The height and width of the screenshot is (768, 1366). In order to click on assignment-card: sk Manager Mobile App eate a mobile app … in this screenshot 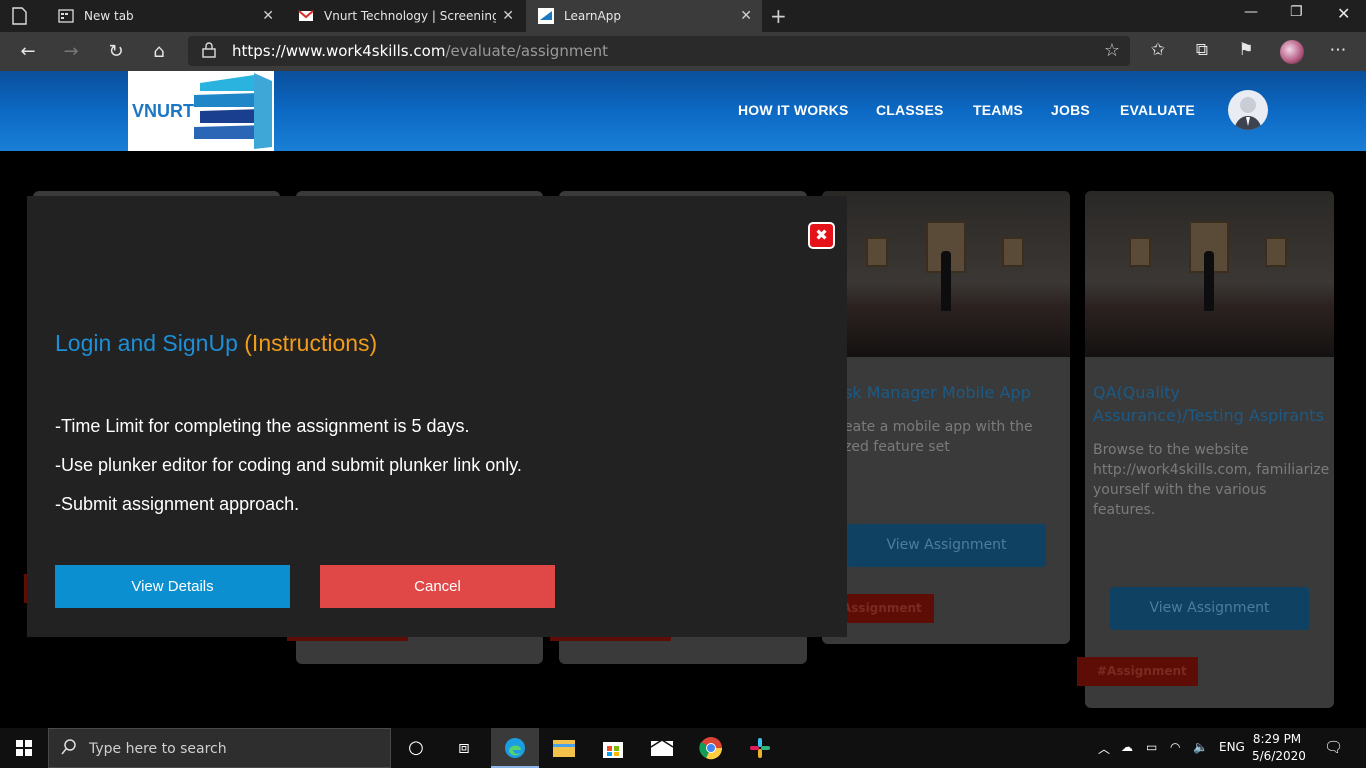, I will do `click(946, 417)`.